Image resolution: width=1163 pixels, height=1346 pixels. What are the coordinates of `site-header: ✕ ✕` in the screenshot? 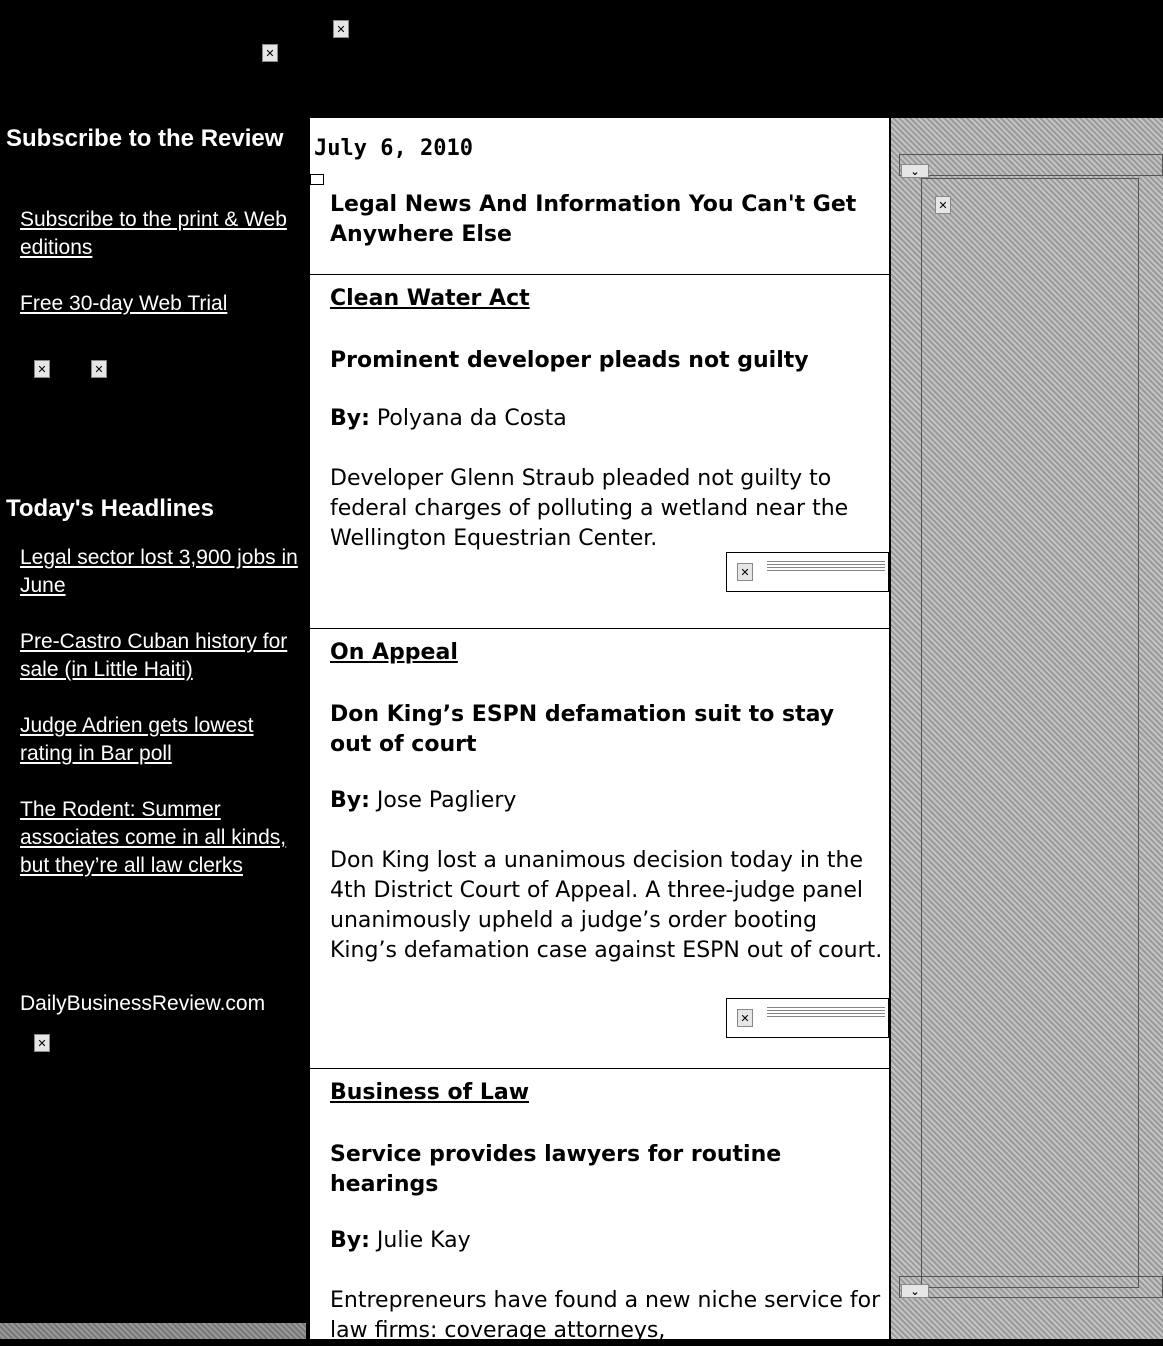 It's located at (581, 59).